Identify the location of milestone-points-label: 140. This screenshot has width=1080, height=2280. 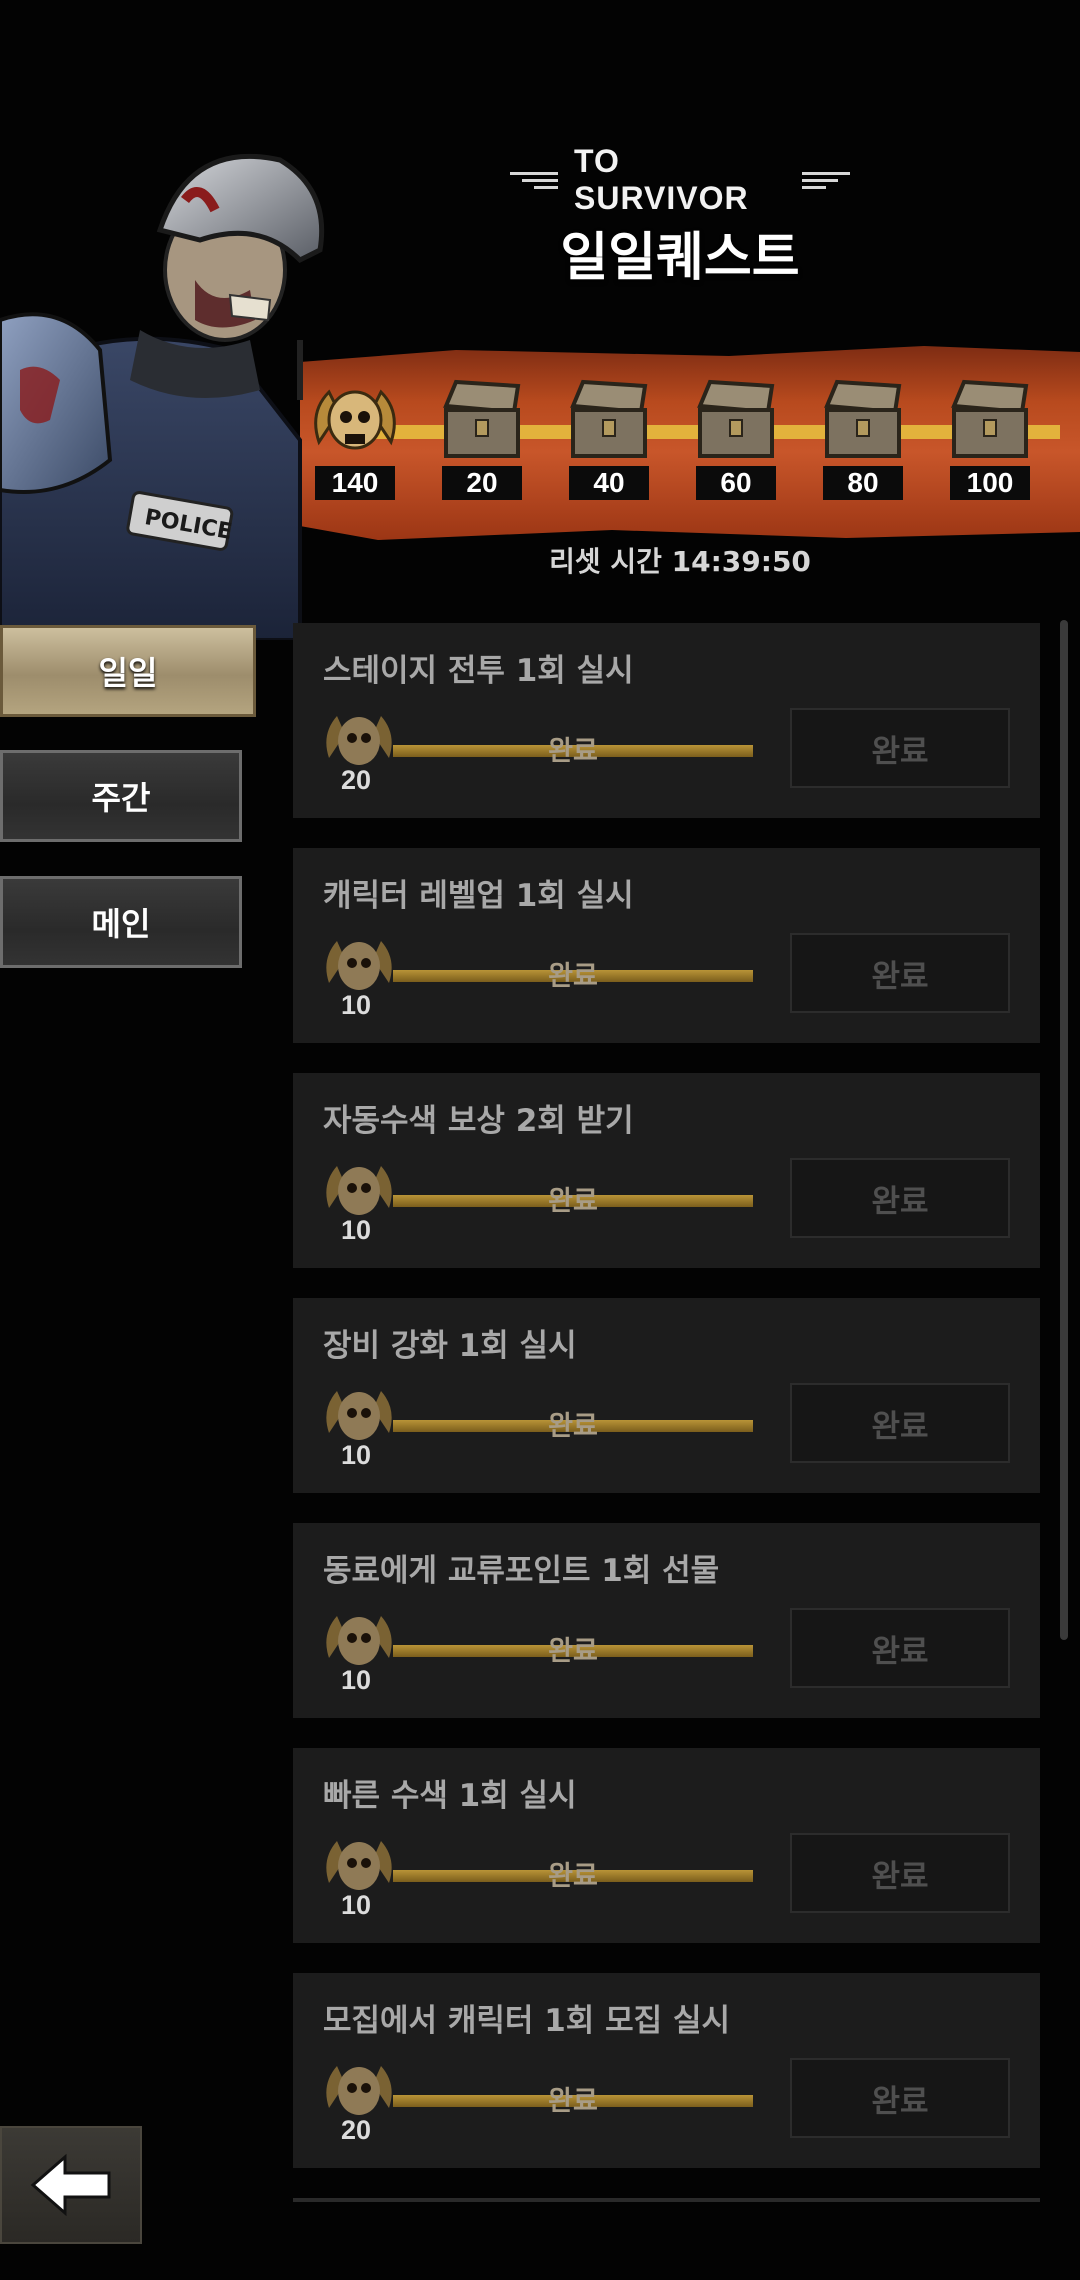
(355, 483).